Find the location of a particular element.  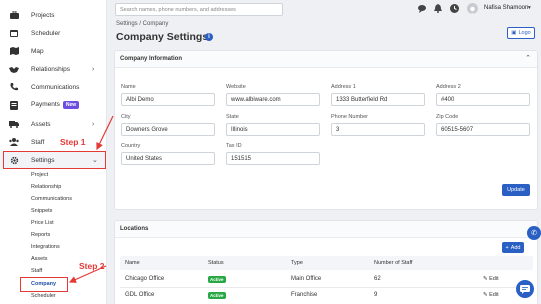

address2-label: Address 2 is located at coordinates (448, 87).